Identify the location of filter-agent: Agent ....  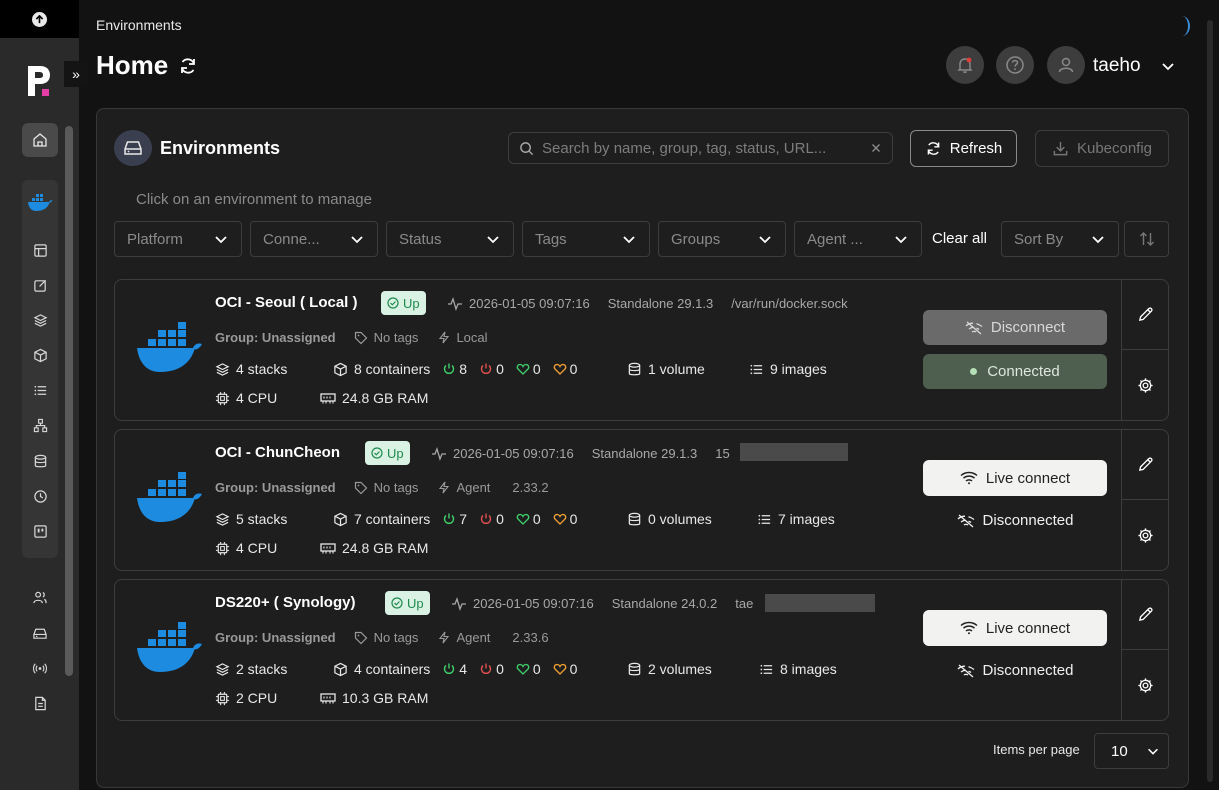
(858, 239).